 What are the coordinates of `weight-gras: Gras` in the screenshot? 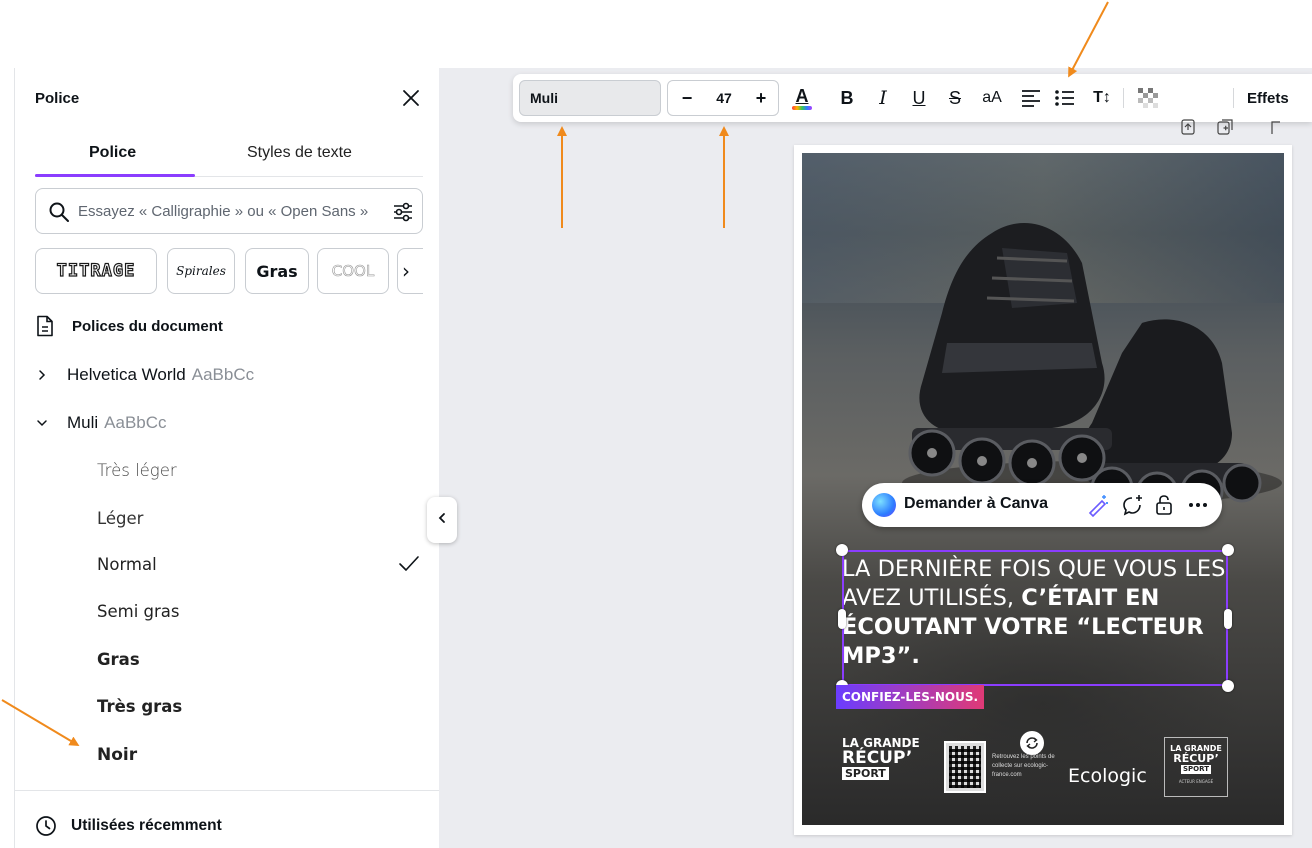 It's located at (118, 659).